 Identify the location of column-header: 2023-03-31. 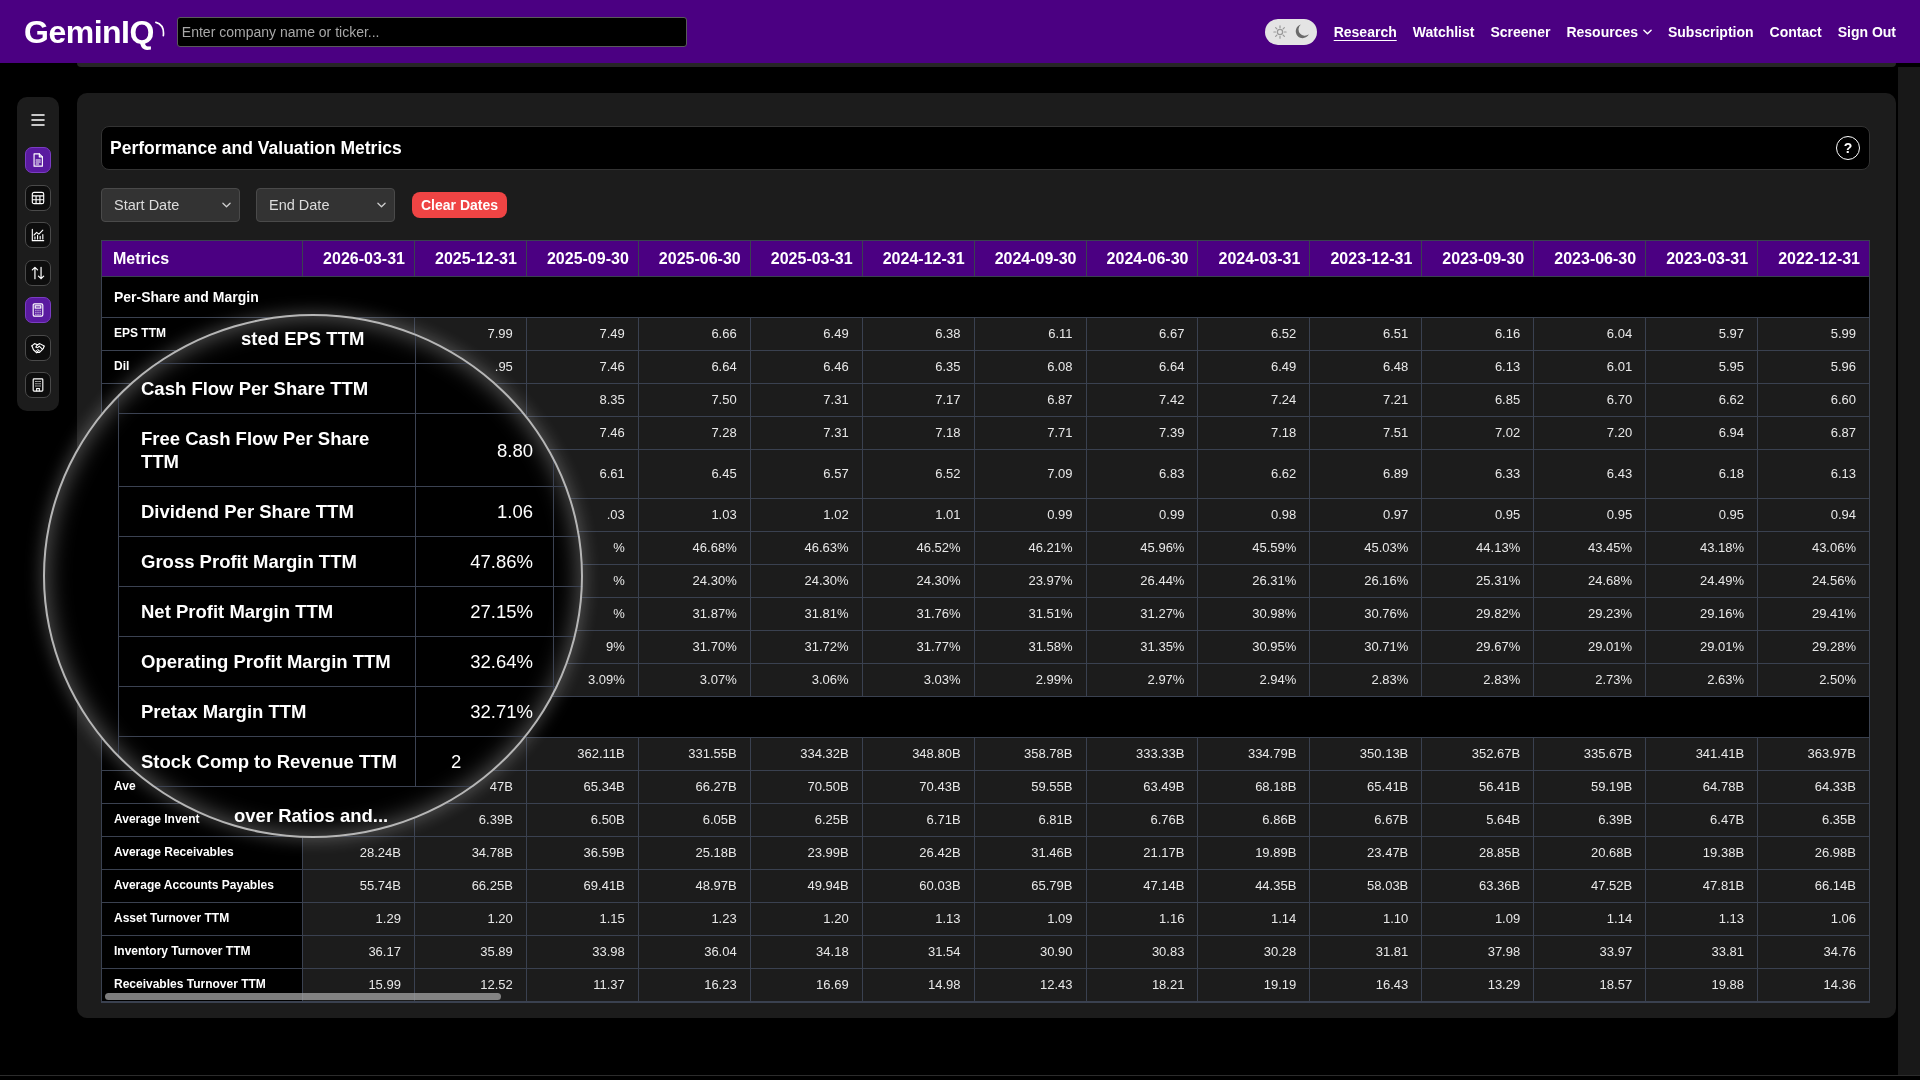
(1701, 258).